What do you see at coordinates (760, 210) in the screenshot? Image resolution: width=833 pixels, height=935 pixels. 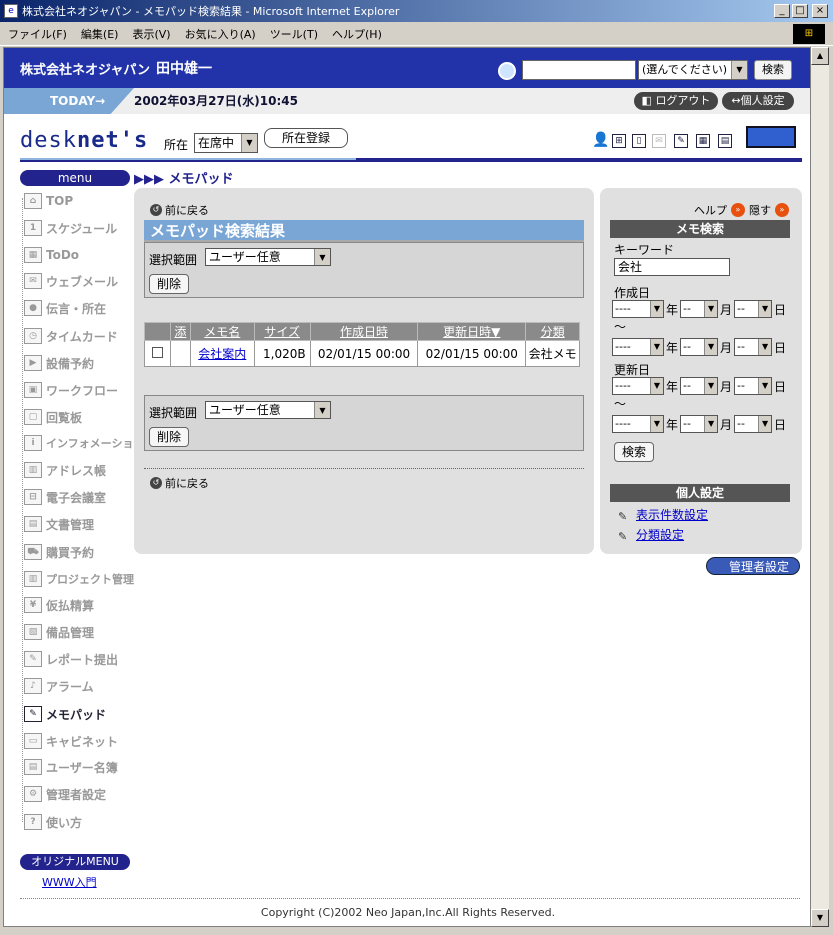 I see `hide-link: 隠す` at bounding box center [760, 210].